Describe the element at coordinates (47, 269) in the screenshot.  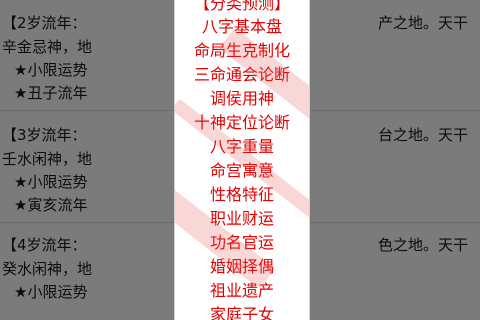
I see `year-detail: 癸水闲神，地` at that location.